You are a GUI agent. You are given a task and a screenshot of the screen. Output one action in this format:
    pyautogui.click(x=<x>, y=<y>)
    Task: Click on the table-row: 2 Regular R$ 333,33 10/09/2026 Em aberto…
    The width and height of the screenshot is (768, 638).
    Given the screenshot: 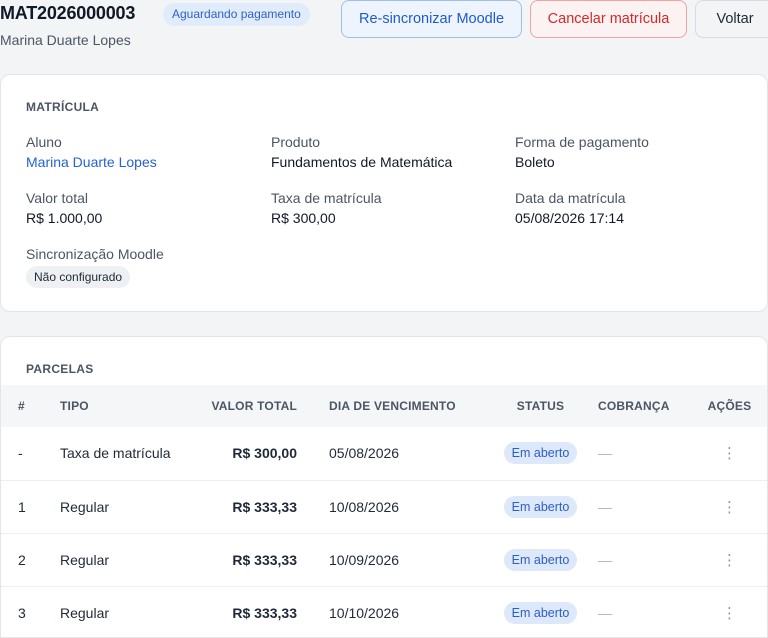 What is the action you would take?
    pyautogui.click(x=384, y=559)
    